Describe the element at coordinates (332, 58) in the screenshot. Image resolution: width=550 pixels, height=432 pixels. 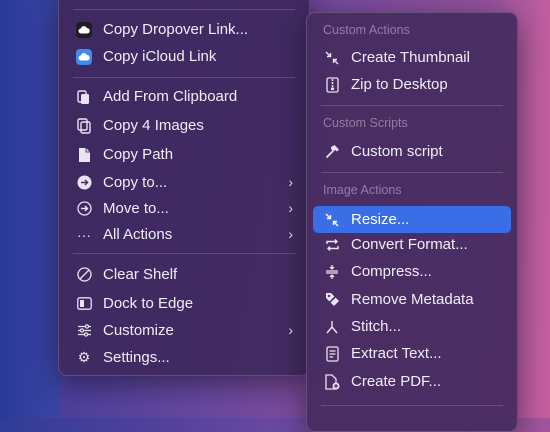
I see `shrink-arrows-icon` at that location.